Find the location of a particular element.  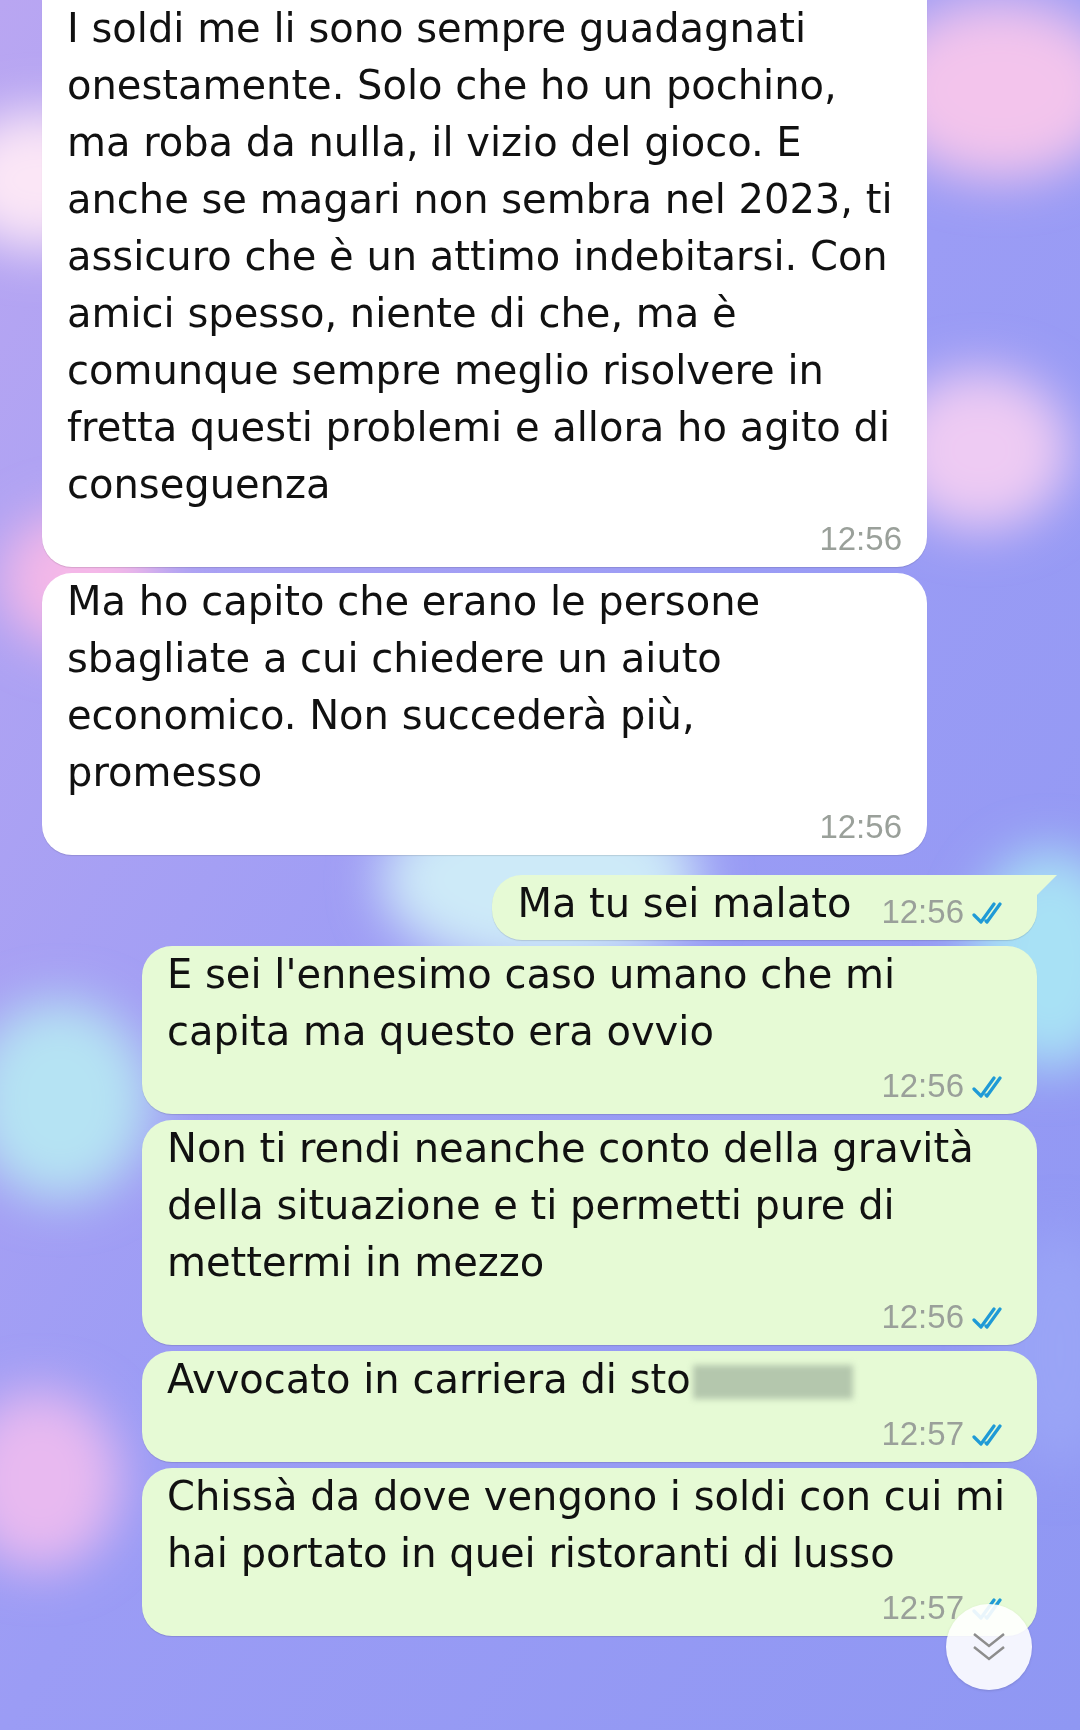

message-text: Avvocato in carriera di sto is located at coordinates (429, 1379).